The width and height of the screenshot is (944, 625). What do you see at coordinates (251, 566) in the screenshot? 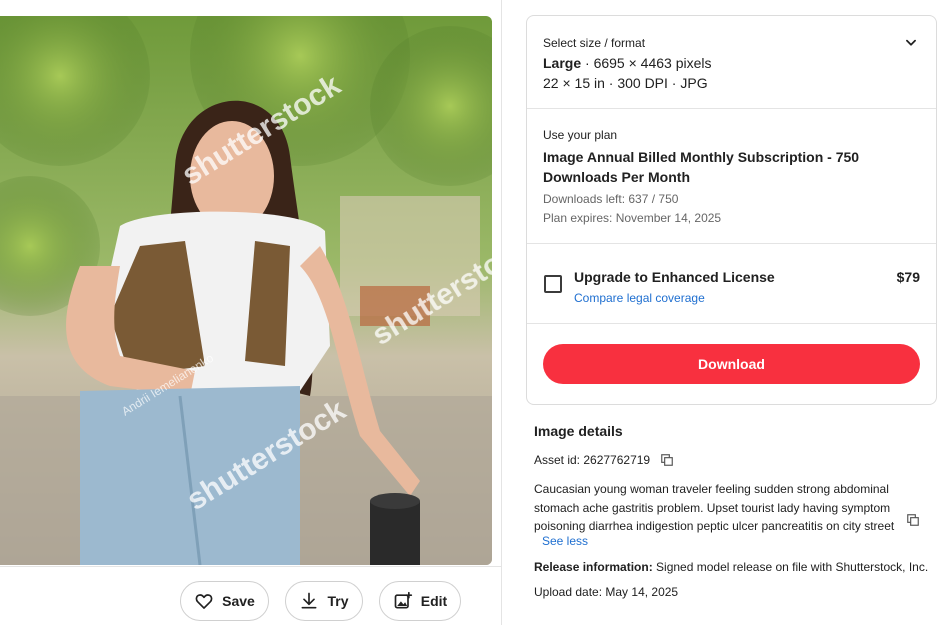
I see `divider` at bounding box center [251, 566].